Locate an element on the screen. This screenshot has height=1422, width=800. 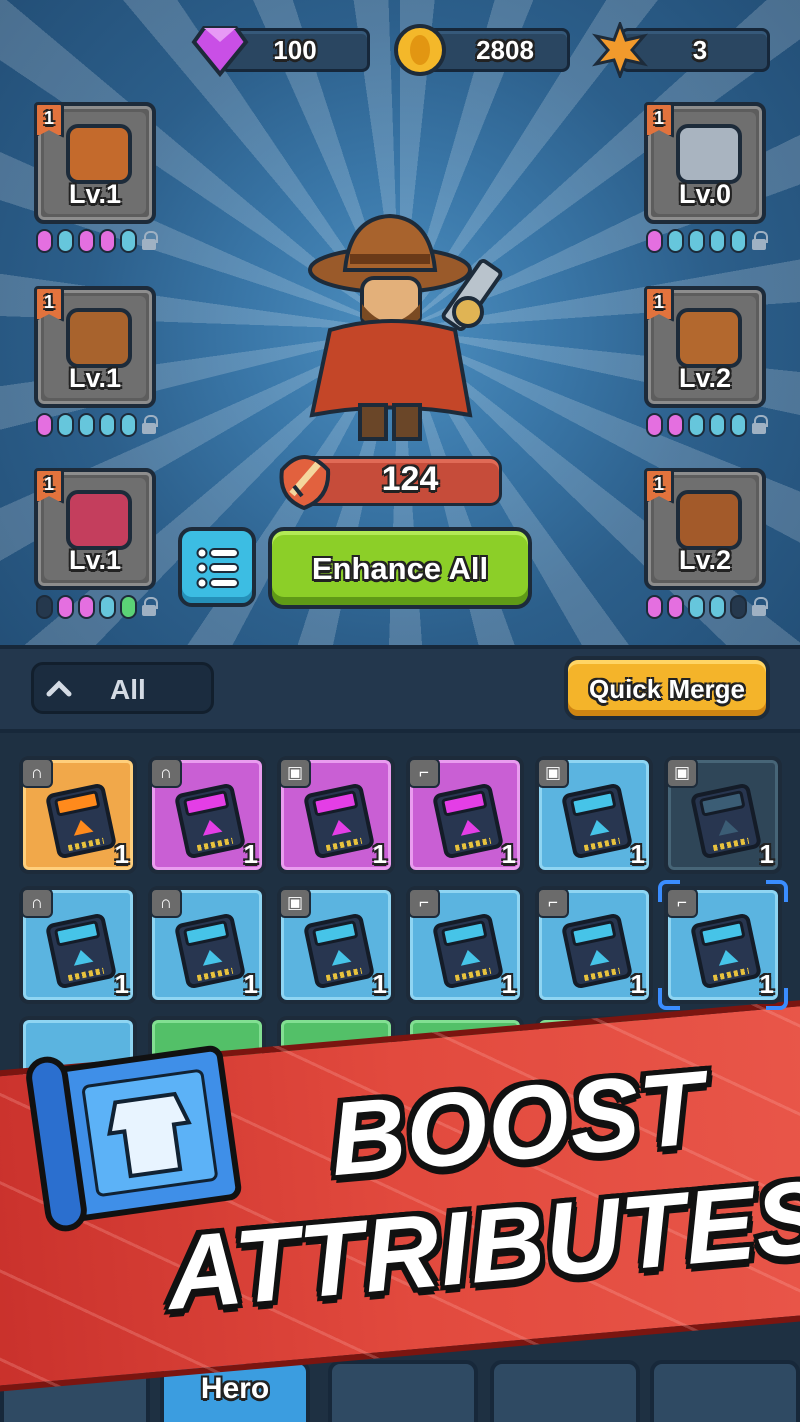
slot-level: Lv.0 is located at coordinates (705, 194).